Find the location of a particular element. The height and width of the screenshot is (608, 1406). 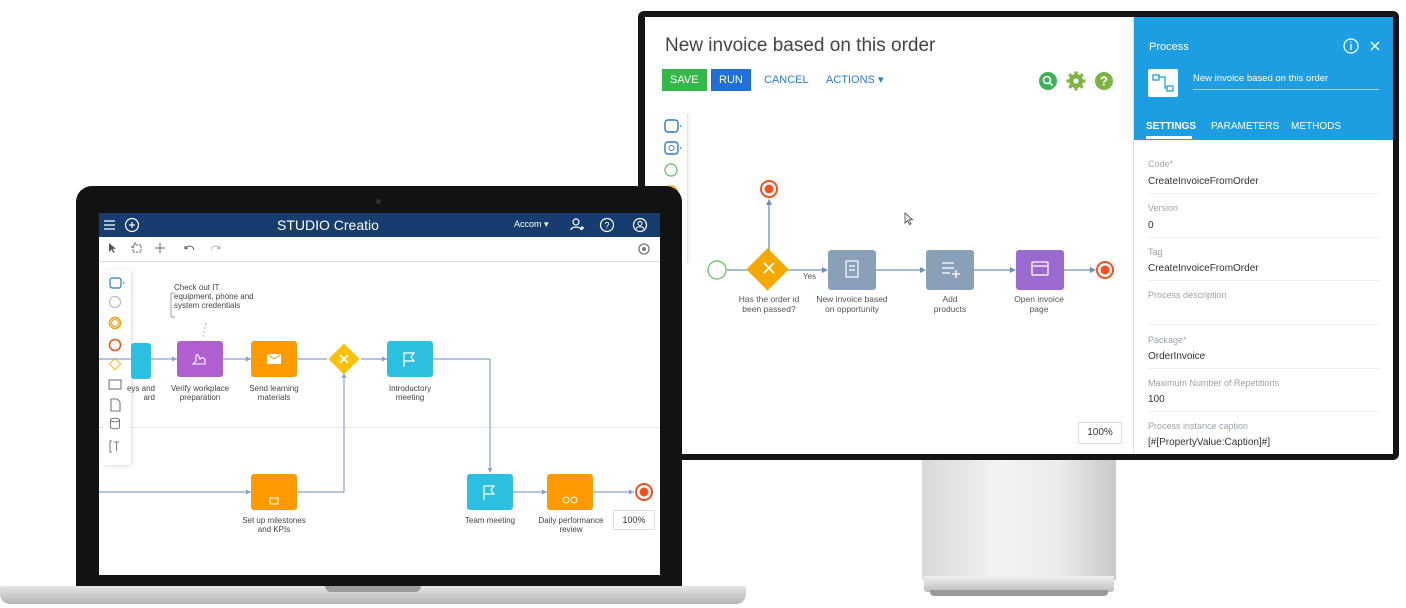

nav-right-icons: ? is located at coordinates (609, 225).